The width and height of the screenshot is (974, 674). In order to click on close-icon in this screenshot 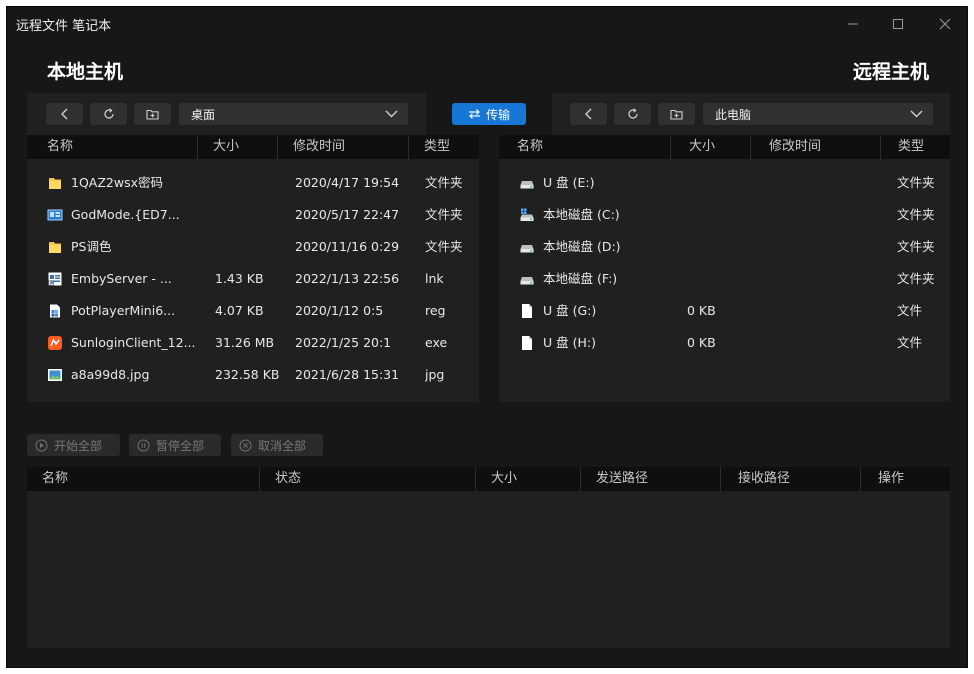, I will do `click(945, 24)`.